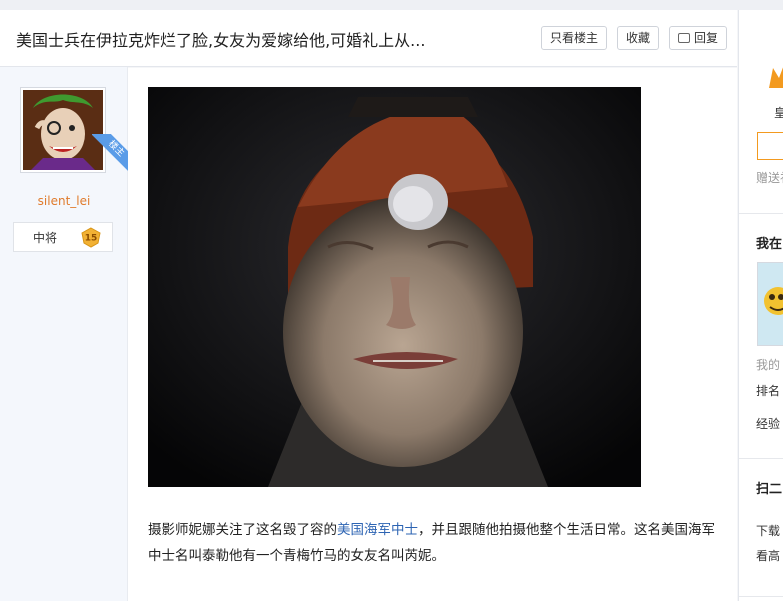 The width and height of the screenshot is (783, 601). What do you see at coordinates (65, 334) in the screenshot?
I see `author-panel: 楼主 silent_lei 中将 15` at bounding box center [65, 334].